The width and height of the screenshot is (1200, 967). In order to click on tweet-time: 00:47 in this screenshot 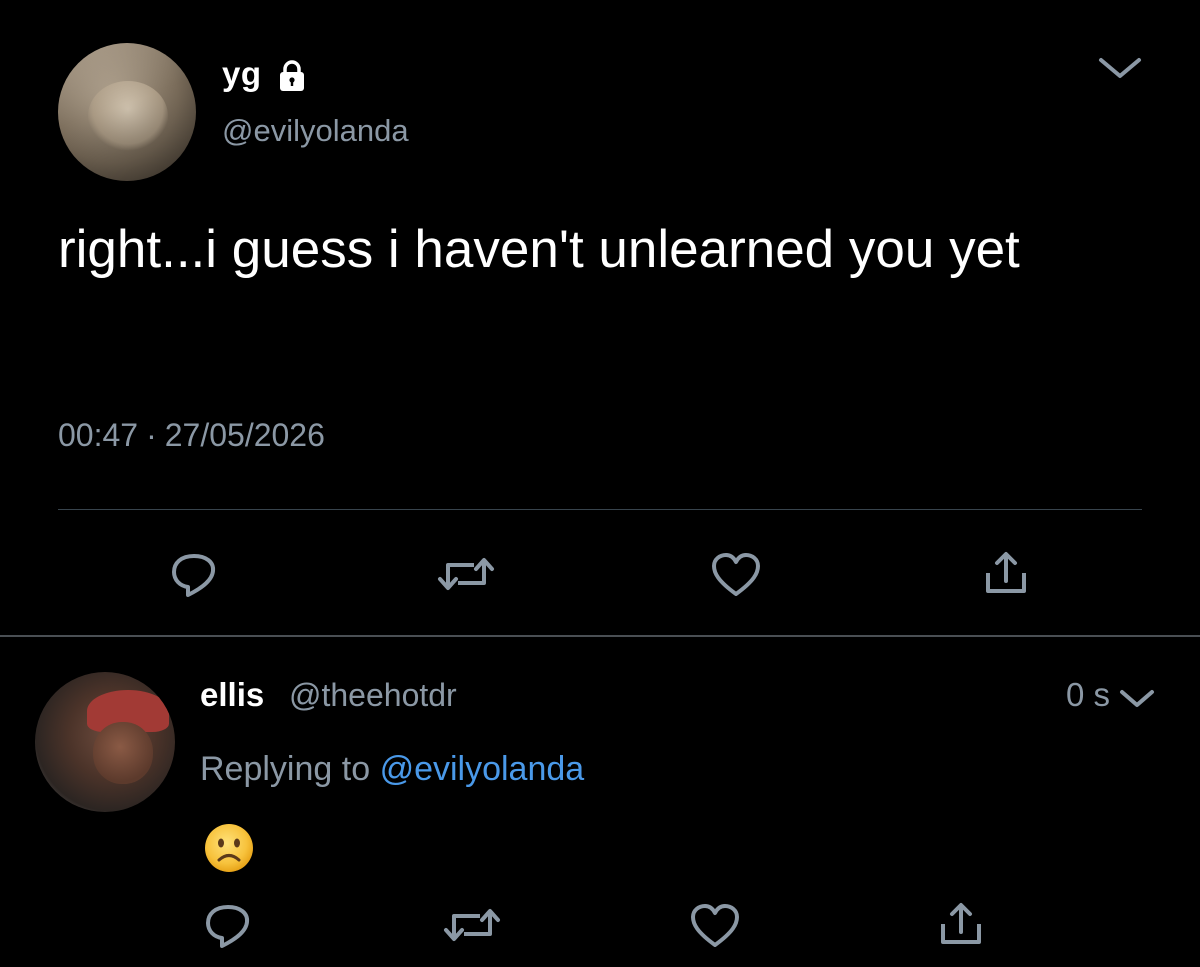, I will do `click(98, 435)`.